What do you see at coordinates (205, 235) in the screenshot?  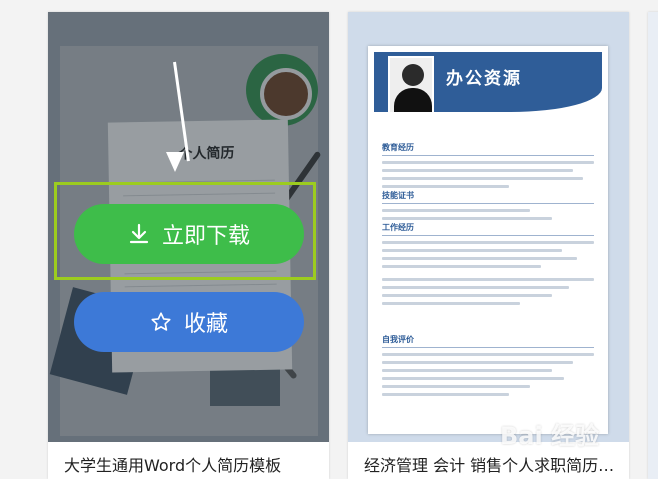 I see `download-button-label: 立即下载` at bounding box center [205, 235].